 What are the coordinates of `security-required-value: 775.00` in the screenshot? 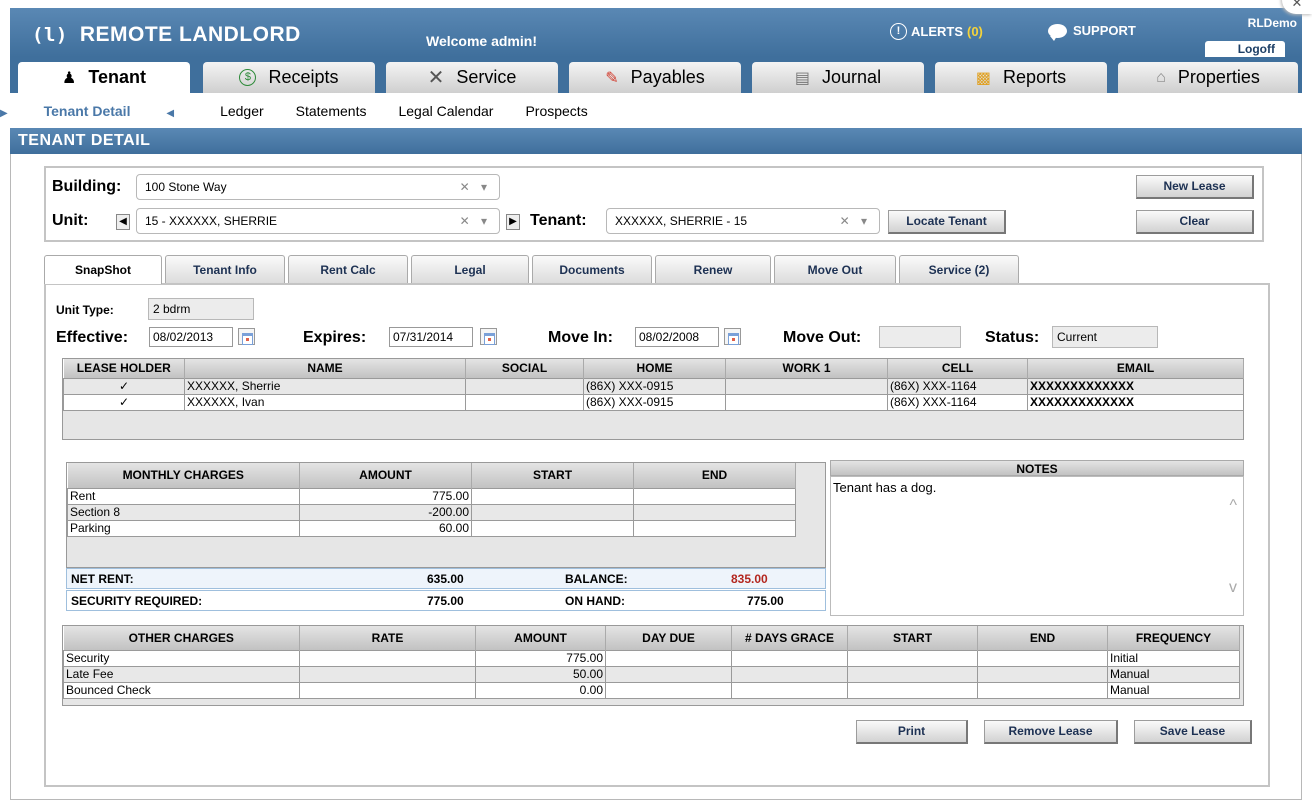 It's located at (445, 601).